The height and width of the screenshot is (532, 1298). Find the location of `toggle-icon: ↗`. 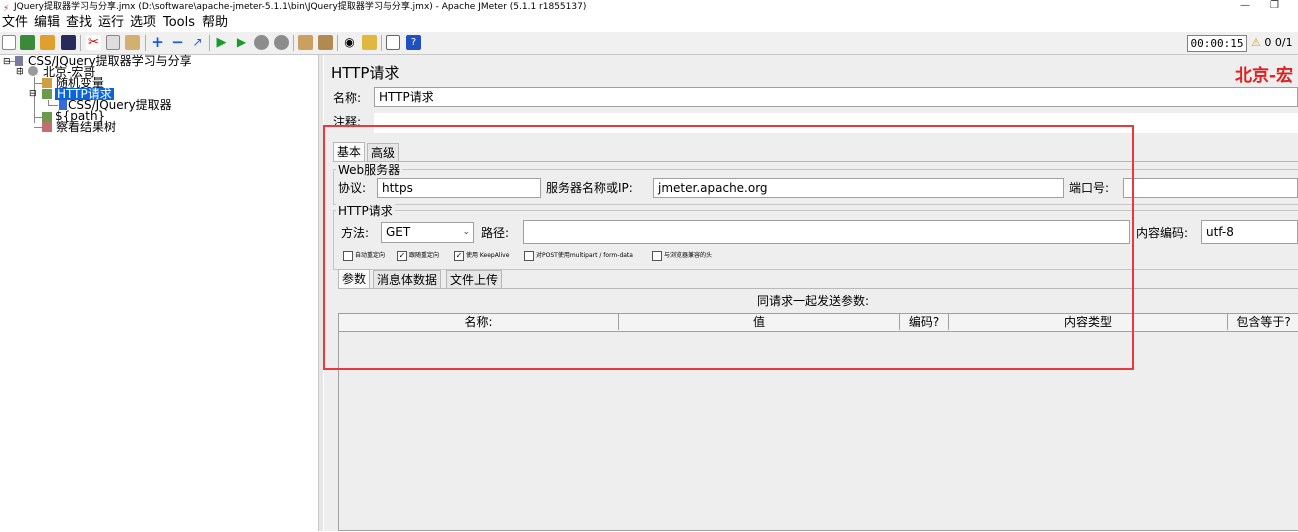

toggle-icon: ↗ is located at coordinates (197, 42).